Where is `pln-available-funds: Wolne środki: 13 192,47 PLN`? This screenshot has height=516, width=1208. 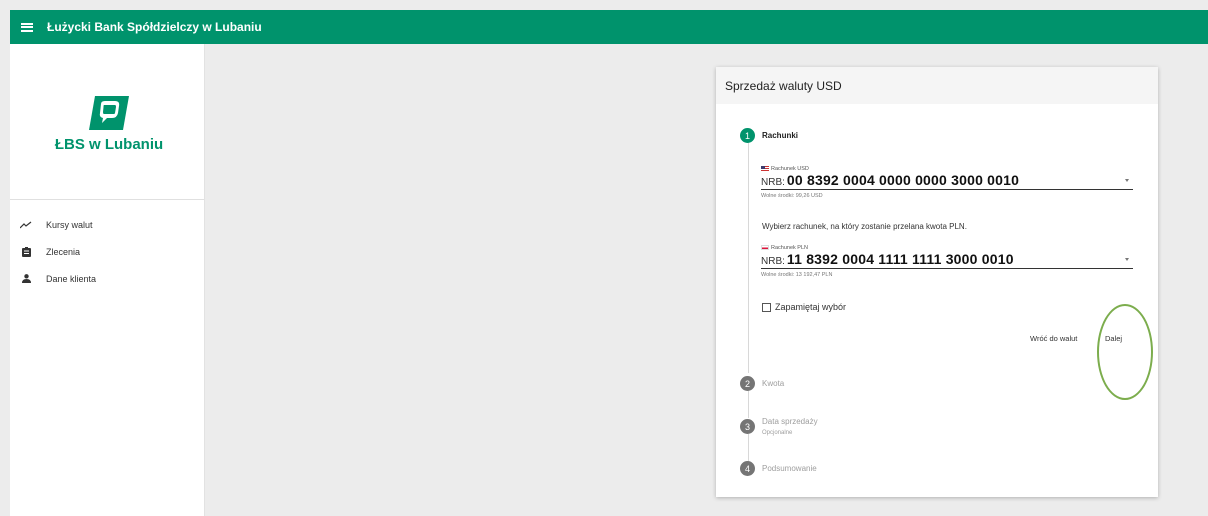 pln-available-funds: Wolne środki: 13 192,47 PLN is located at coordinates (797, 275).